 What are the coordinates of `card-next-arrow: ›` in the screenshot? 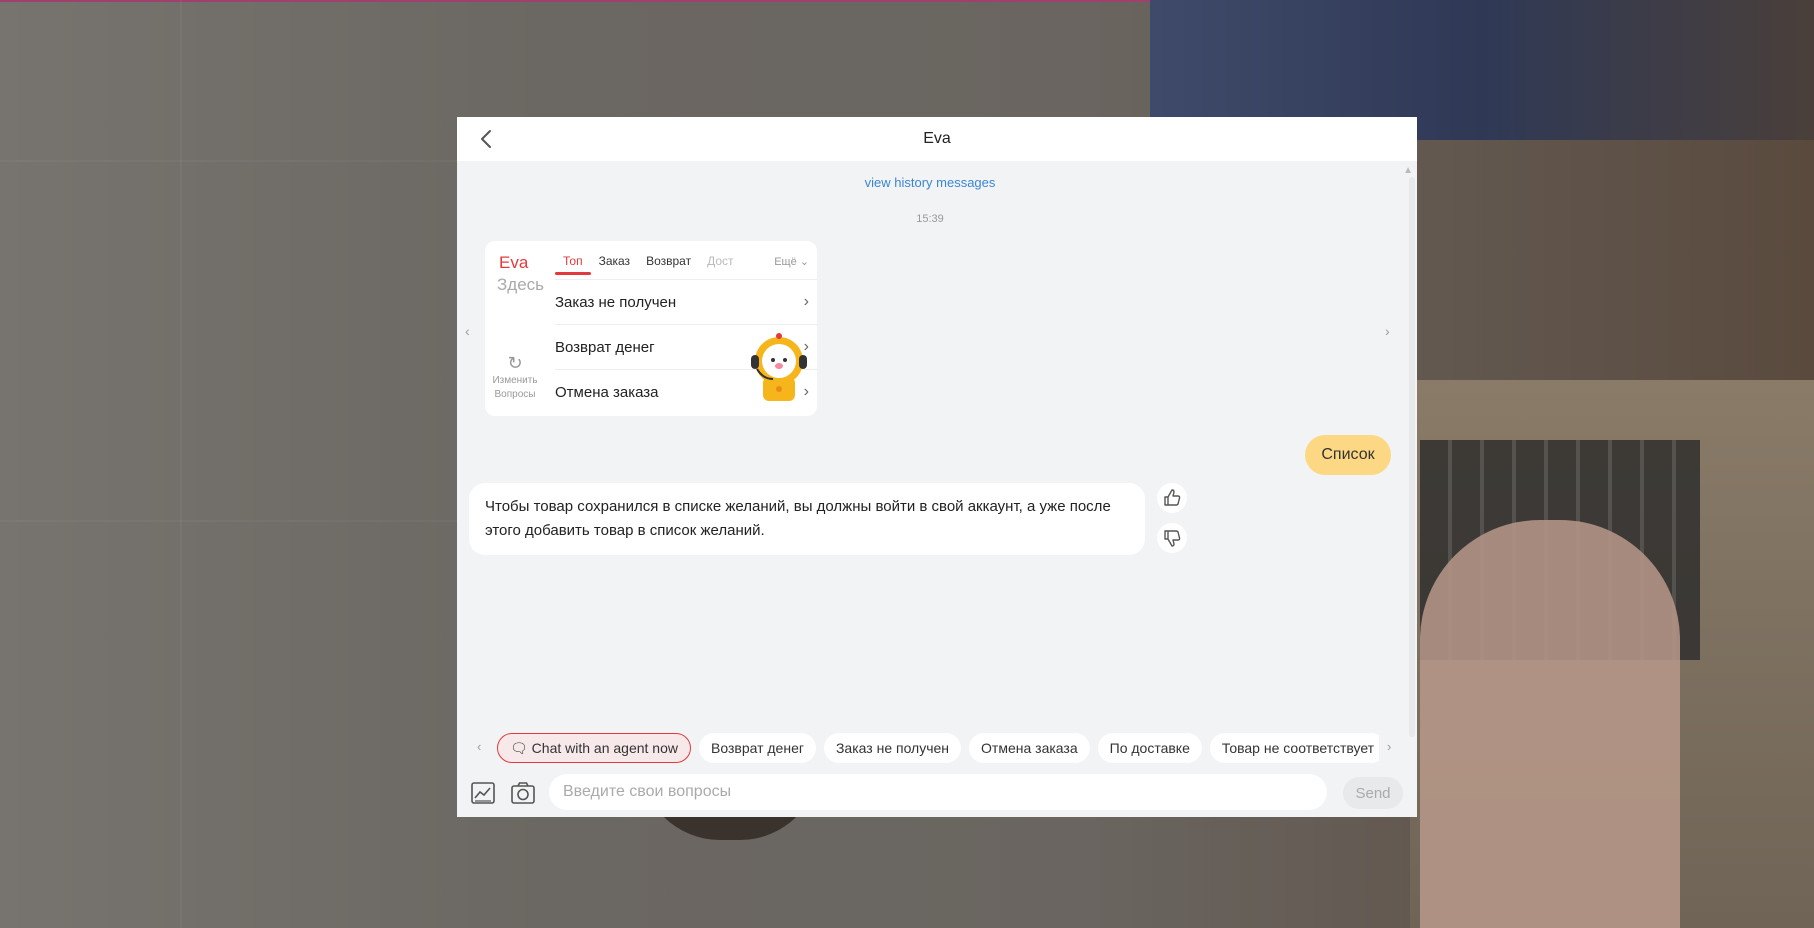 It's located at (1387, 331).